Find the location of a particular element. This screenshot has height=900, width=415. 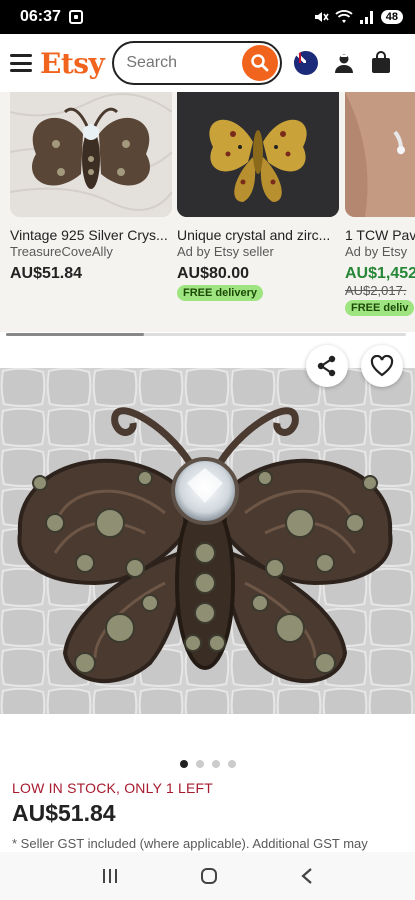

home-icon is located at coordinates (209, 876).